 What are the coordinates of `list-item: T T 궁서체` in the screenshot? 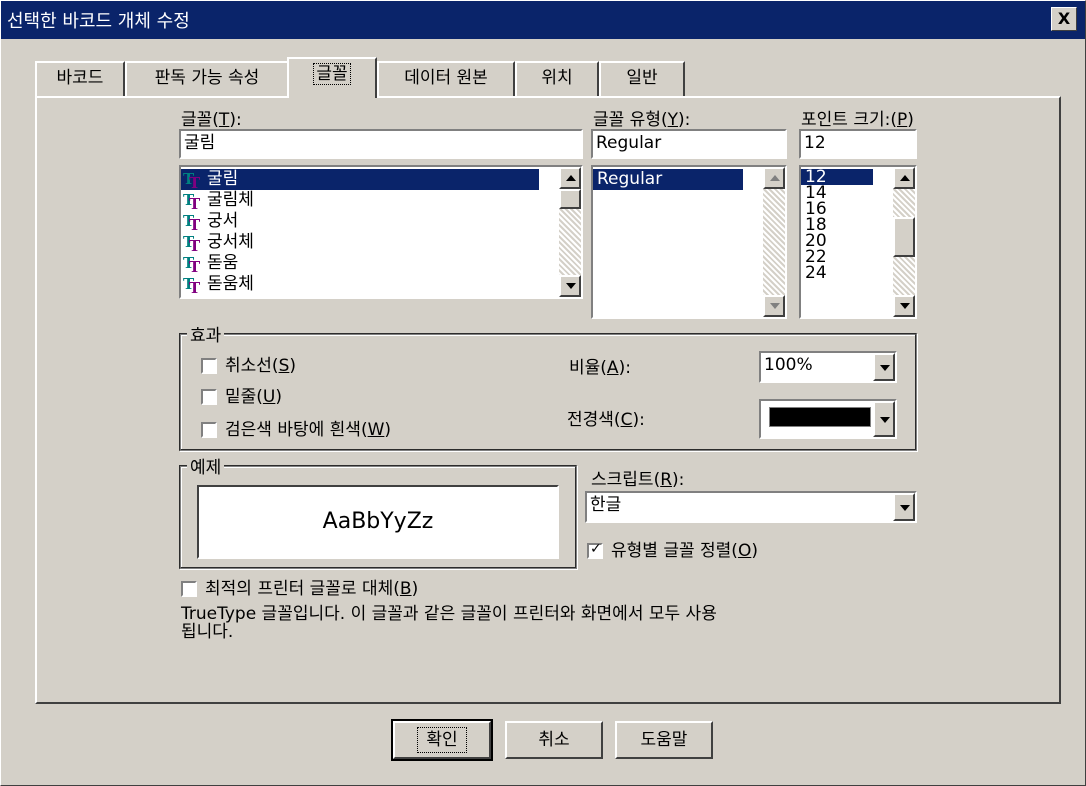 It's located at (360, 242).